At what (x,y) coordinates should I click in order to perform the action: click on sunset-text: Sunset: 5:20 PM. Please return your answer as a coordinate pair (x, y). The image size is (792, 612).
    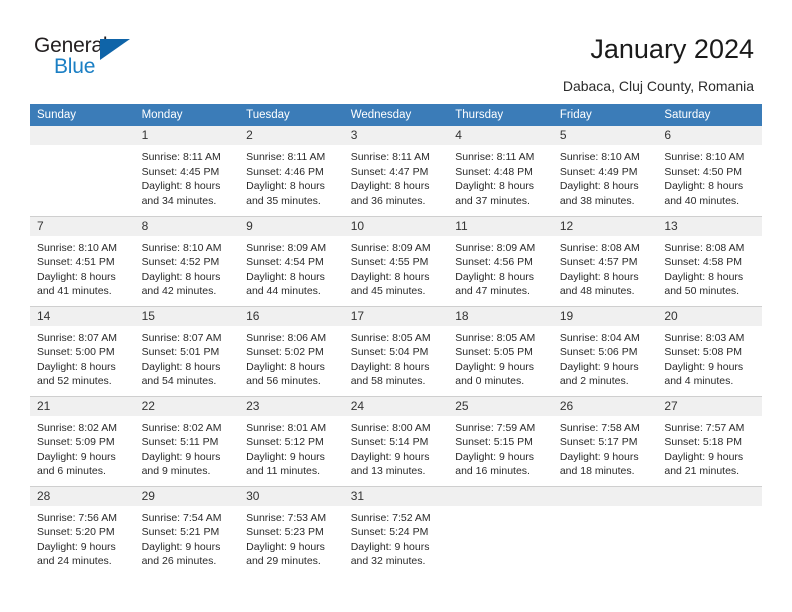
    Looking at the image, I should click on (76, 532).